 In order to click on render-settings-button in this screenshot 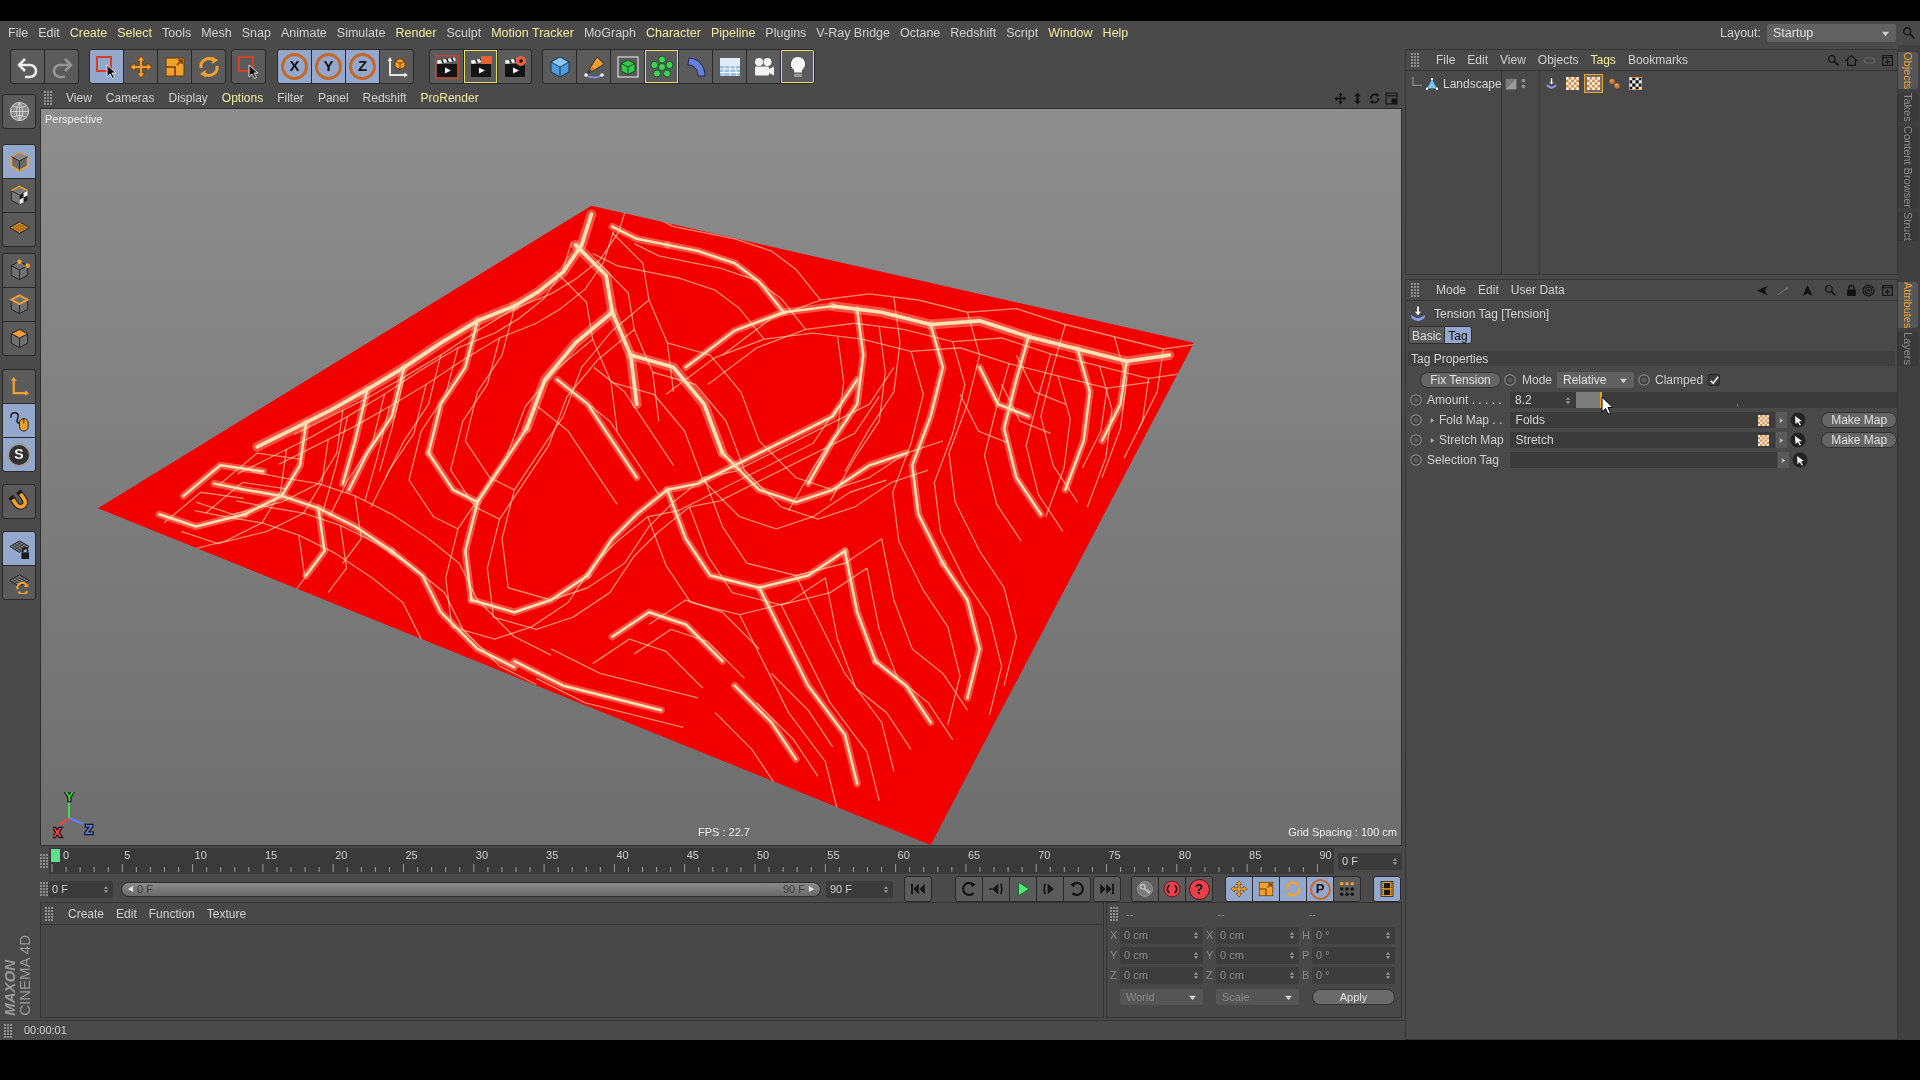, I will do `click(514, 66)`.